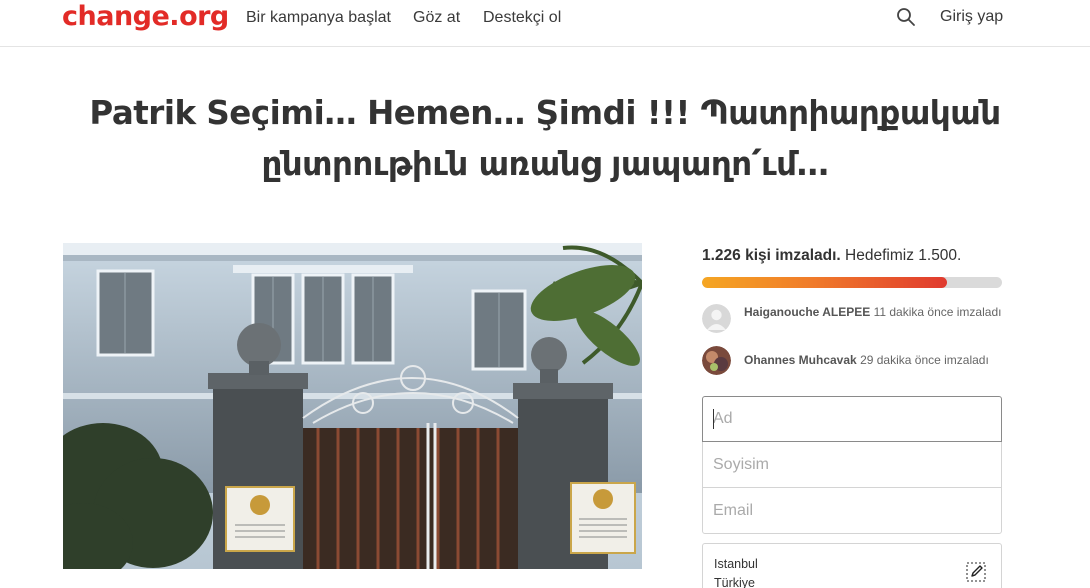  Describe the element at coordinates (825, 282) in the screenshot. I see `signature-progress-fill` at that location.